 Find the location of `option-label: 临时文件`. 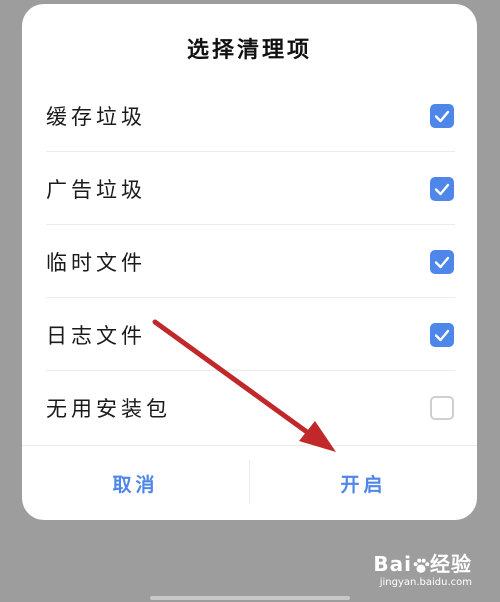

option-label: 临时文件 is located at coordinates (96, 262).